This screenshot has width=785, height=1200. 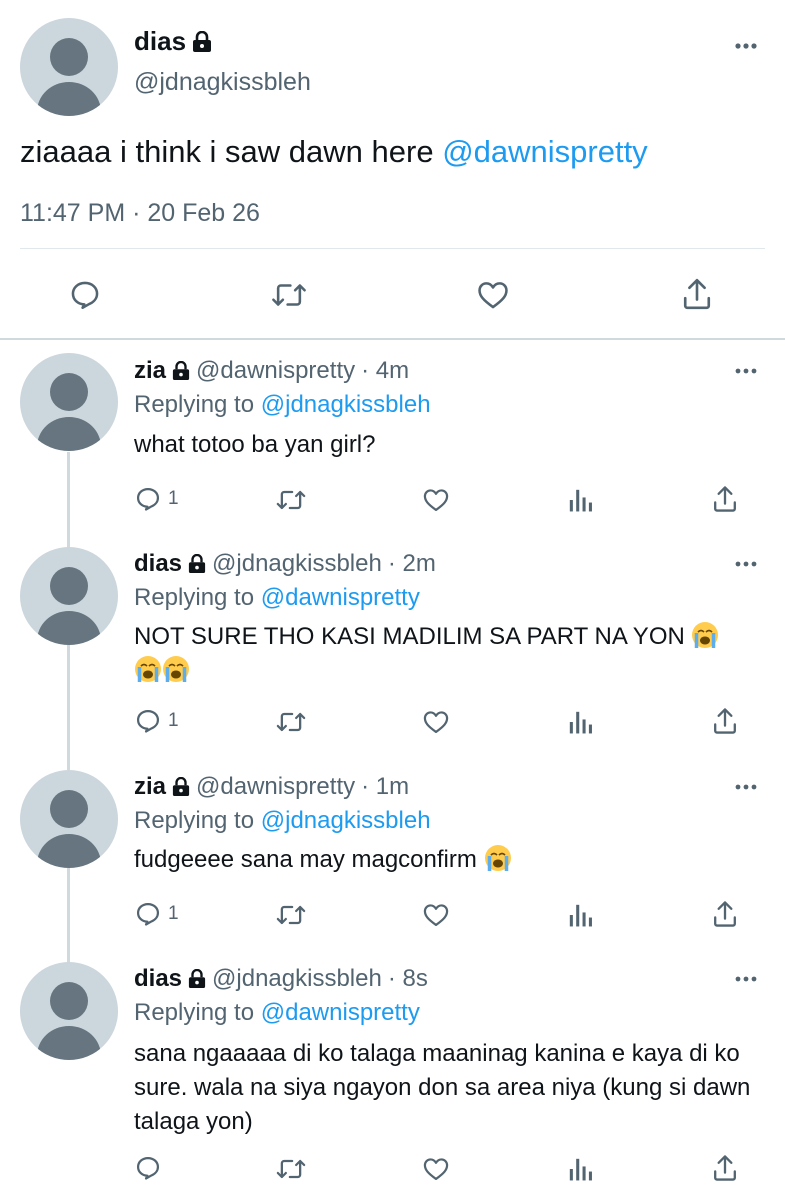 I want to click on reply-header: zia @dawnispretty · 4m, so click(x=271, y=371).